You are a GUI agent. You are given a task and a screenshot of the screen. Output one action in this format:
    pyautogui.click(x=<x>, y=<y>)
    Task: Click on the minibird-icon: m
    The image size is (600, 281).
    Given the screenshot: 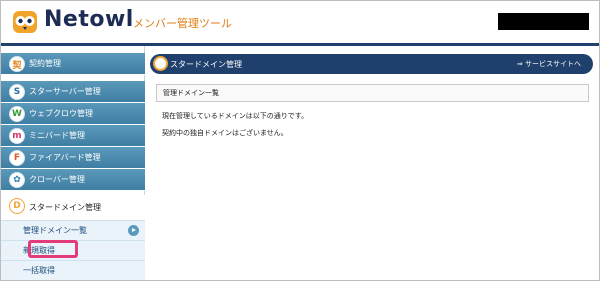 What is the action you would take?
    pyautogui.click(x=17, y=136)
    